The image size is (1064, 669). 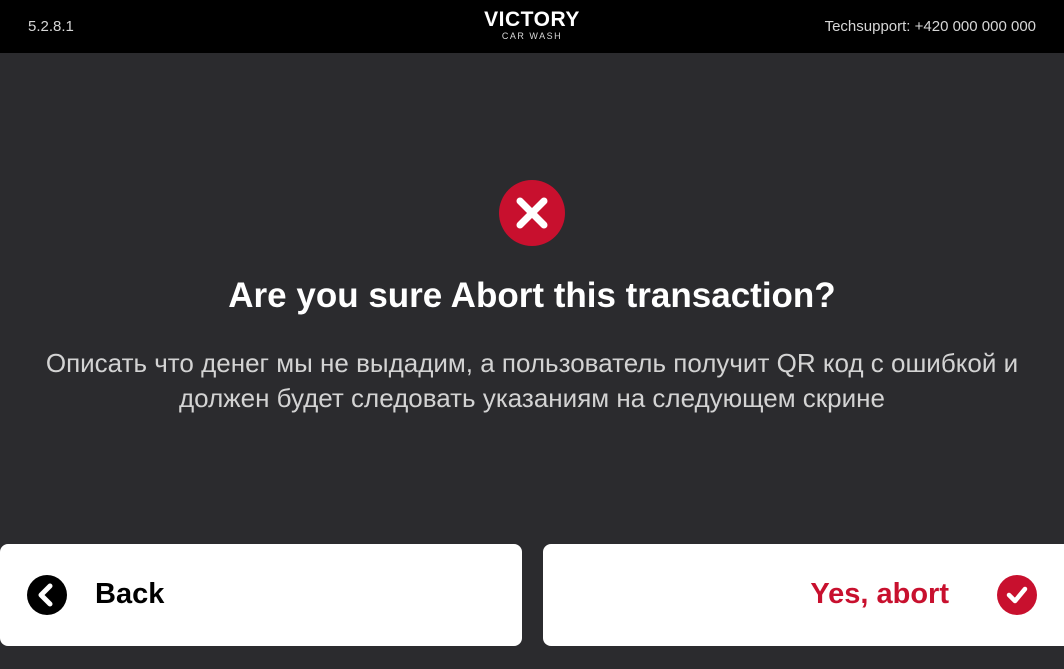 I want to click on yes-abort-button-label: Yes, abort, so click(x=879, y=594).